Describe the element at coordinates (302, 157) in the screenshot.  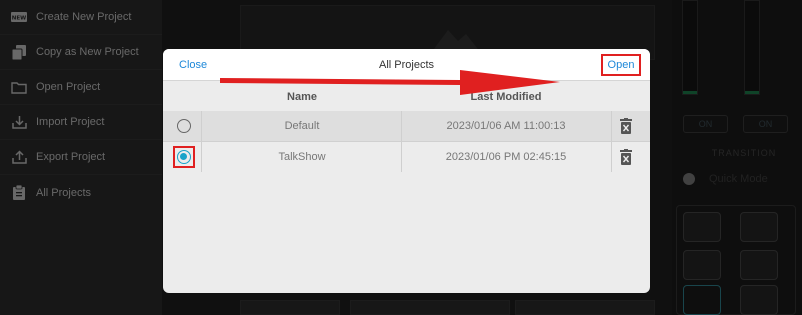
I see `project-name: TalkShow` at that location.